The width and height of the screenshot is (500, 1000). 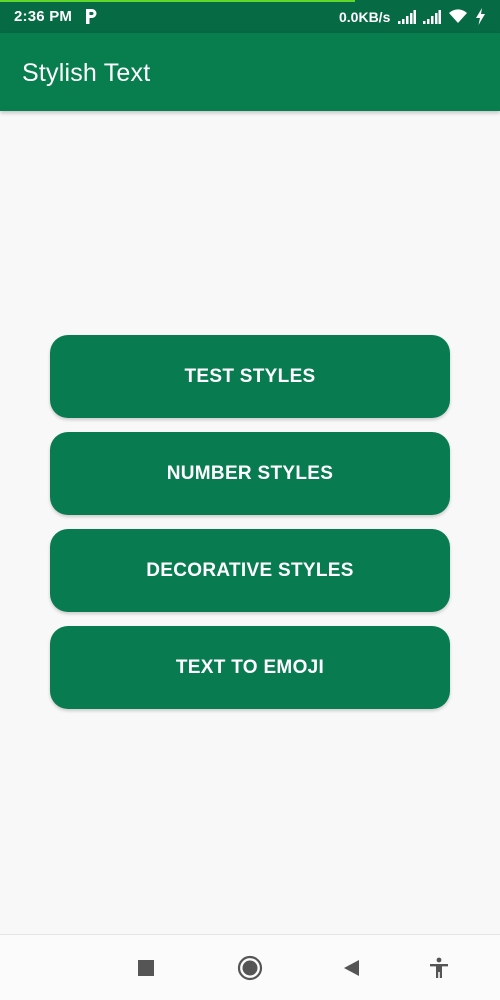 I want to click on status-time: 2:36 PM, so click(x=43, y=16).